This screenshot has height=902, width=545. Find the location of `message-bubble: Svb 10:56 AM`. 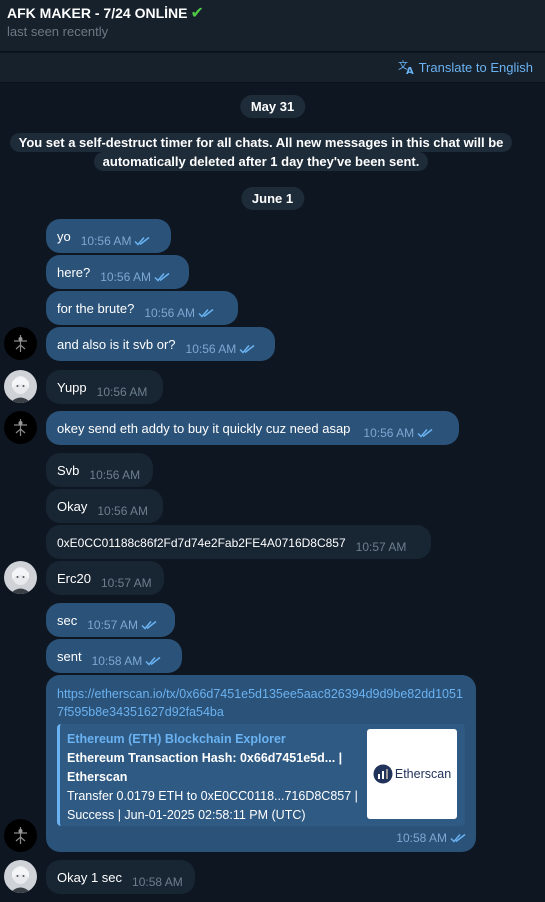

message-bubble: Svb 10:56 AM is located at coordinates (99, 470).